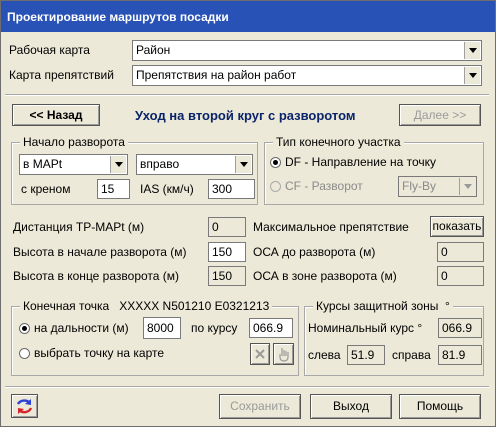 The width and height of the screenshot is (496, 427). Describe the element at coordinates (231, 189) in the screenshot. I see `ias-input: 300` at that location.